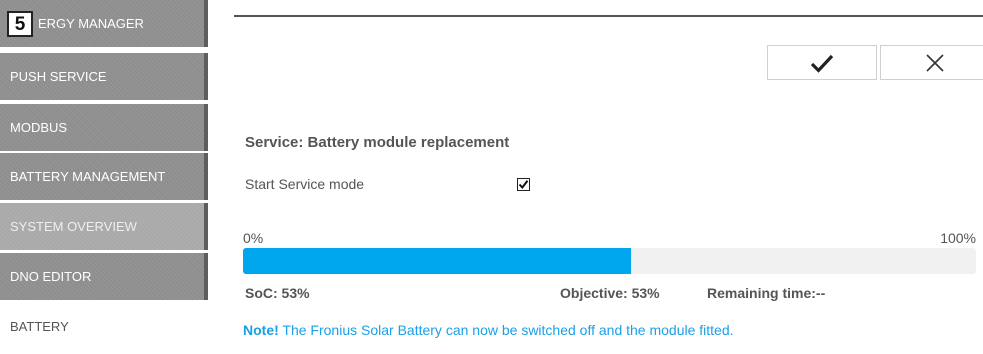 The width and height of the screenshot is (983, 354). I want to click on soc-value: SoC: 53%, so click(277, 293).